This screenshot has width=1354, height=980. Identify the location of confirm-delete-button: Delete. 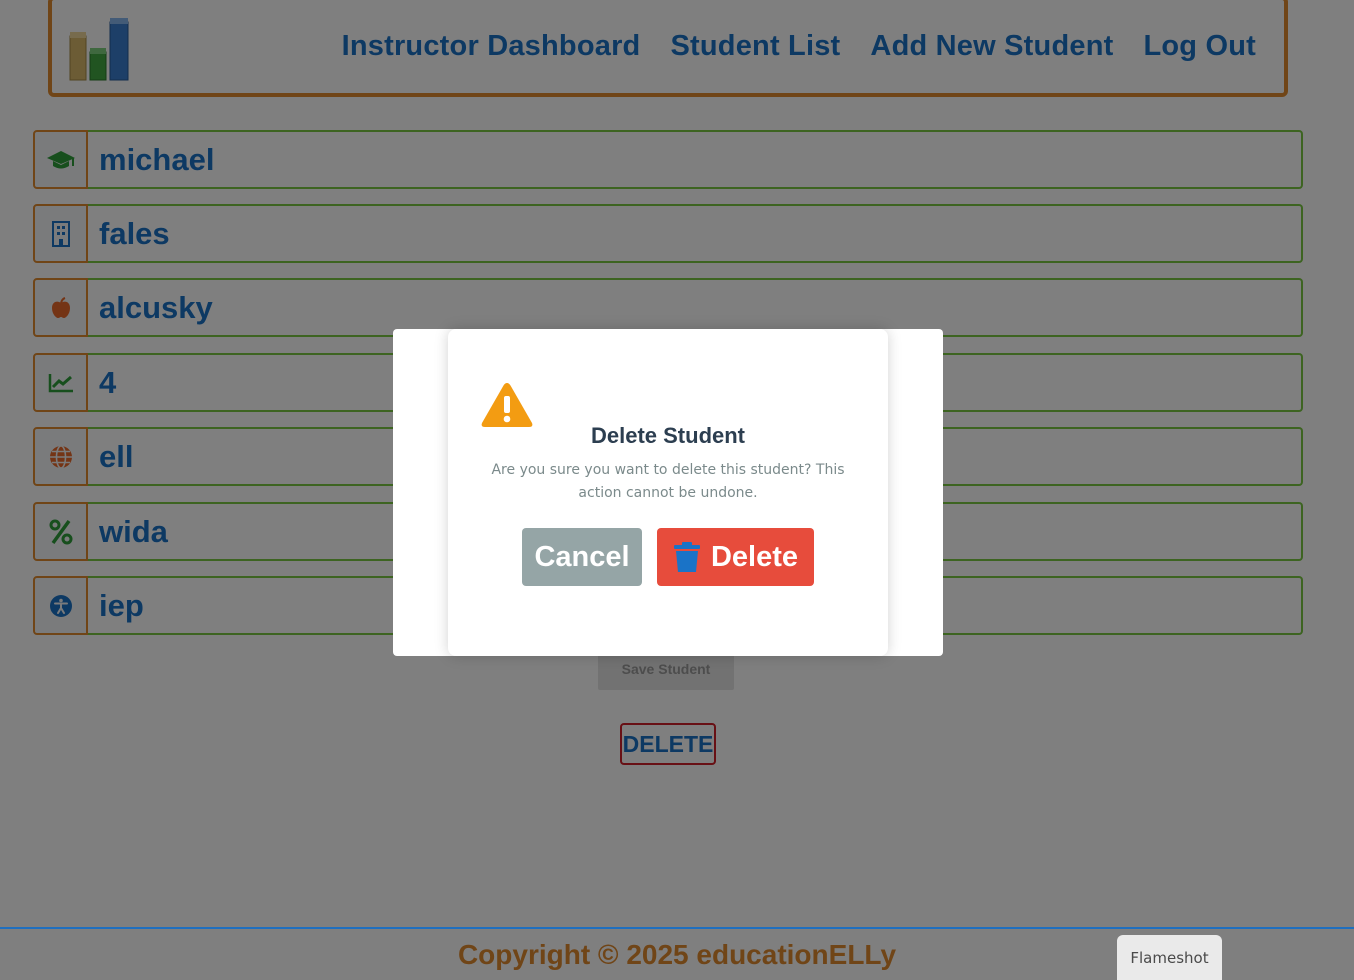
(735, 557).